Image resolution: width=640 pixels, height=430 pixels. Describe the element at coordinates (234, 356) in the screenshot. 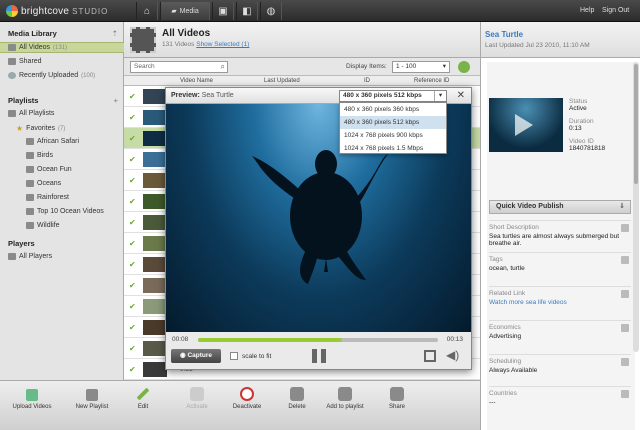

I see `scale-to-fit-checkbox` at that location.